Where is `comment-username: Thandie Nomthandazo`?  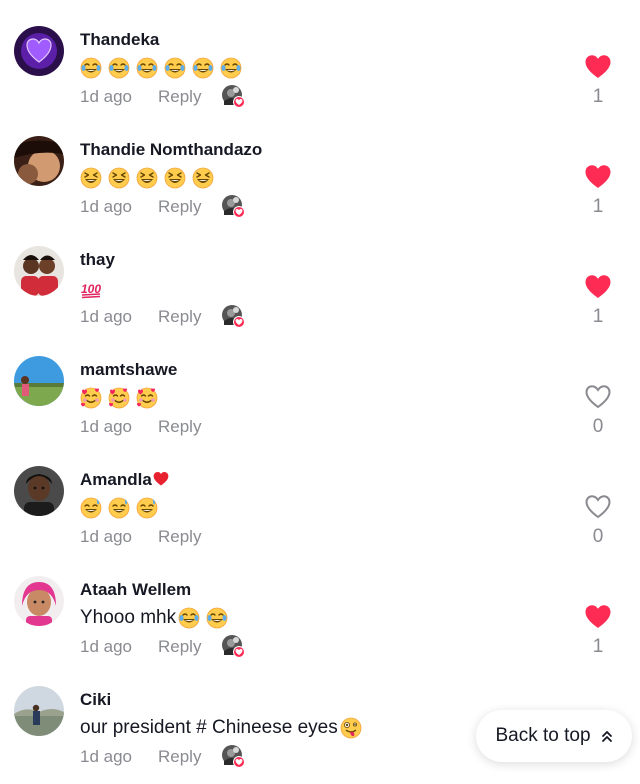
comment-username: Thandie Nomthandazo is located at coordinates (171, 150).